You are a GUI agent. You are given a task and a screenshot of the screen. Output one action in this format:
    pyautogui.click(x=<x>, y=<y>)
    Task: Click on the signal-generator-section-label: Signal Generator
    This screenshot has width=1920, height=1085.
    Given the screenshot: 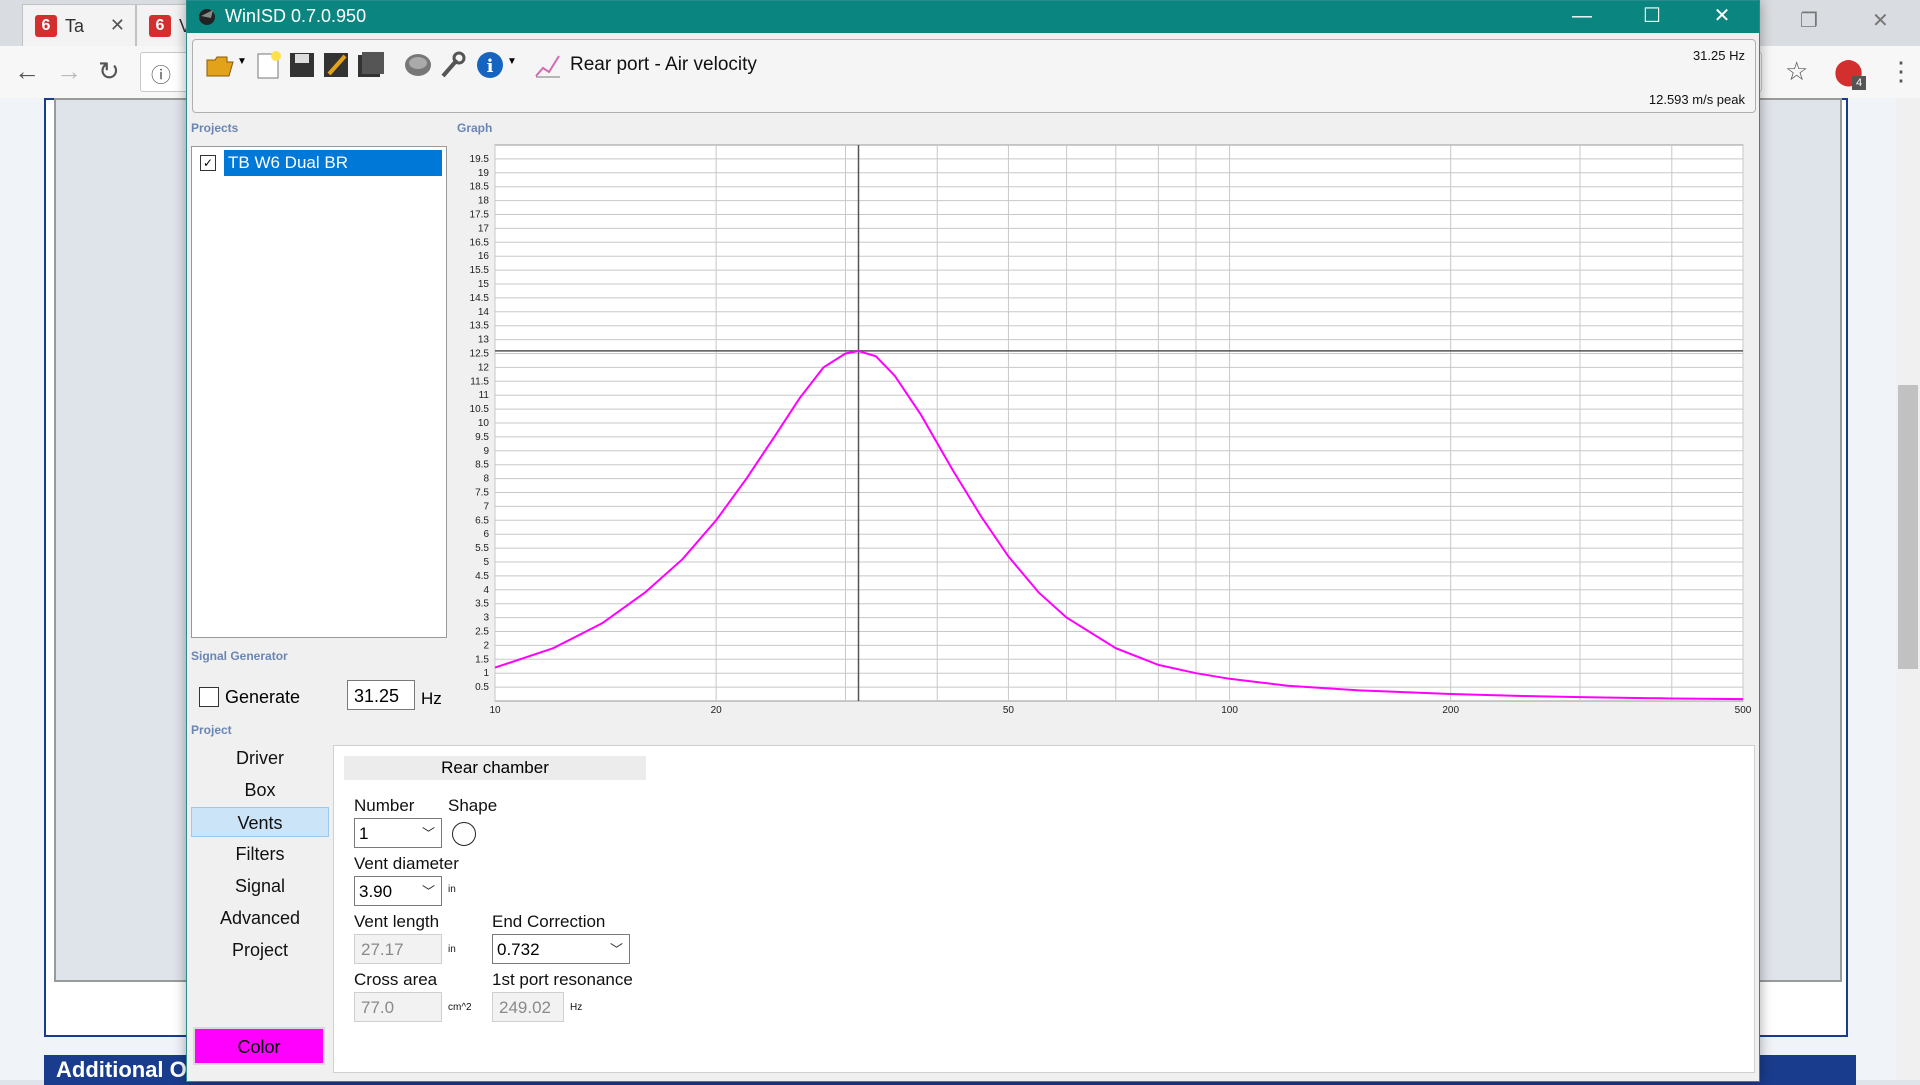 What is the action you would take?
    pyautogui.click(x=239, y=656)
    